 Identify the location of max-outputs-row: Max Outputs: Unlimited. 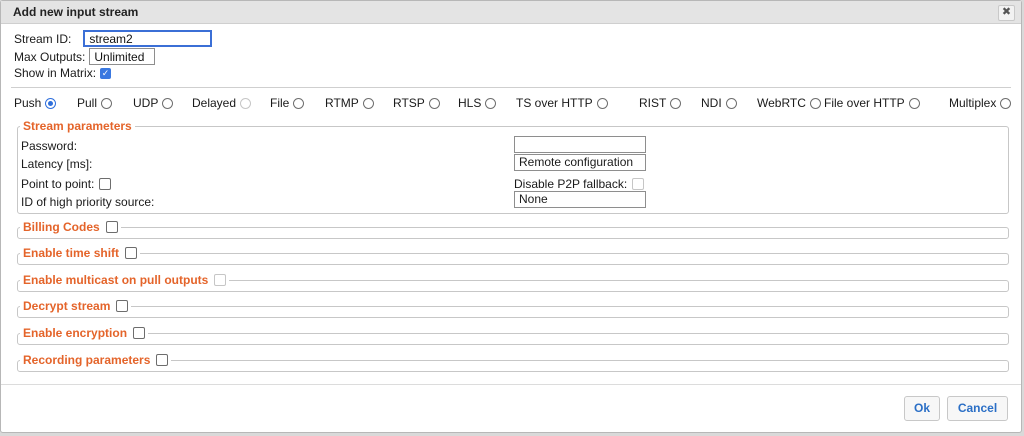
(85, 56).